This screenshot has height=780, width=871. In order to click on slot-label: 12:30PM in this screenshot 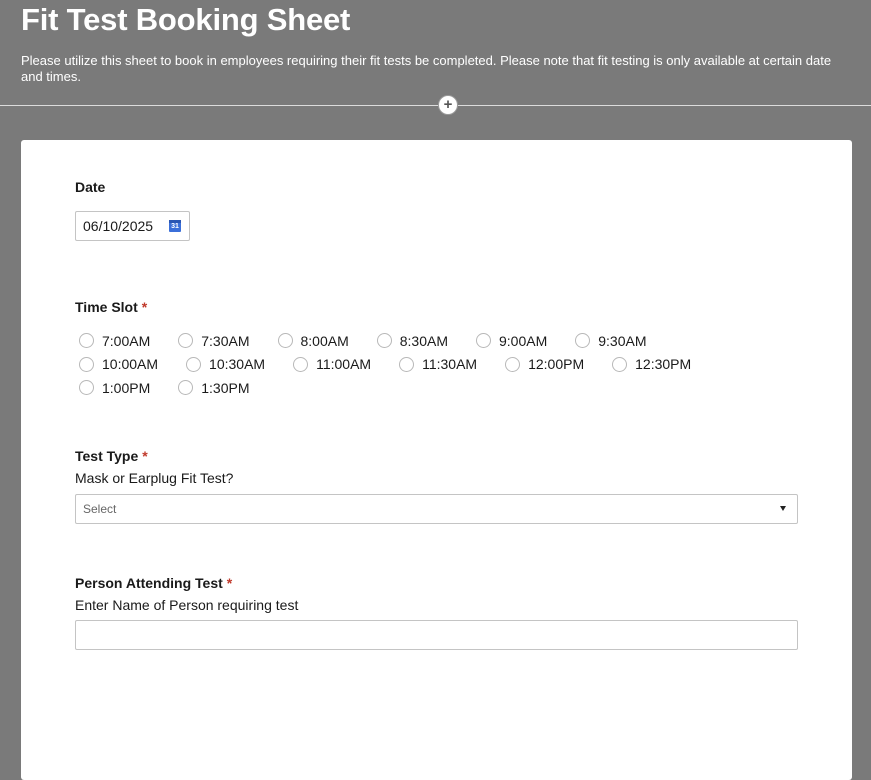, I will do `click(663, 364)`.